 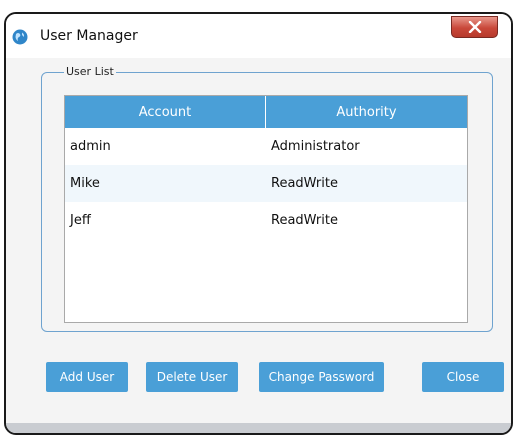 I want to click on table-row: Jeff ReadWrite, so click(x=266, y=220).